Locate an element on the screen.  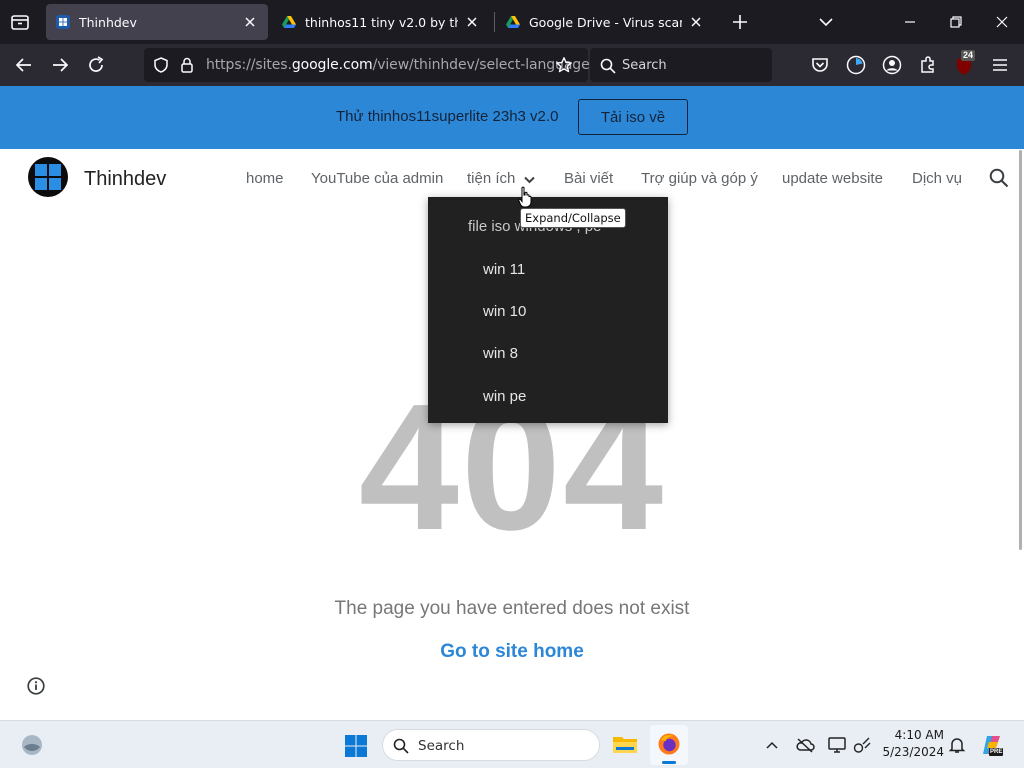
dropdown-item-win11: win 11 is located at coordinates (504, 269).